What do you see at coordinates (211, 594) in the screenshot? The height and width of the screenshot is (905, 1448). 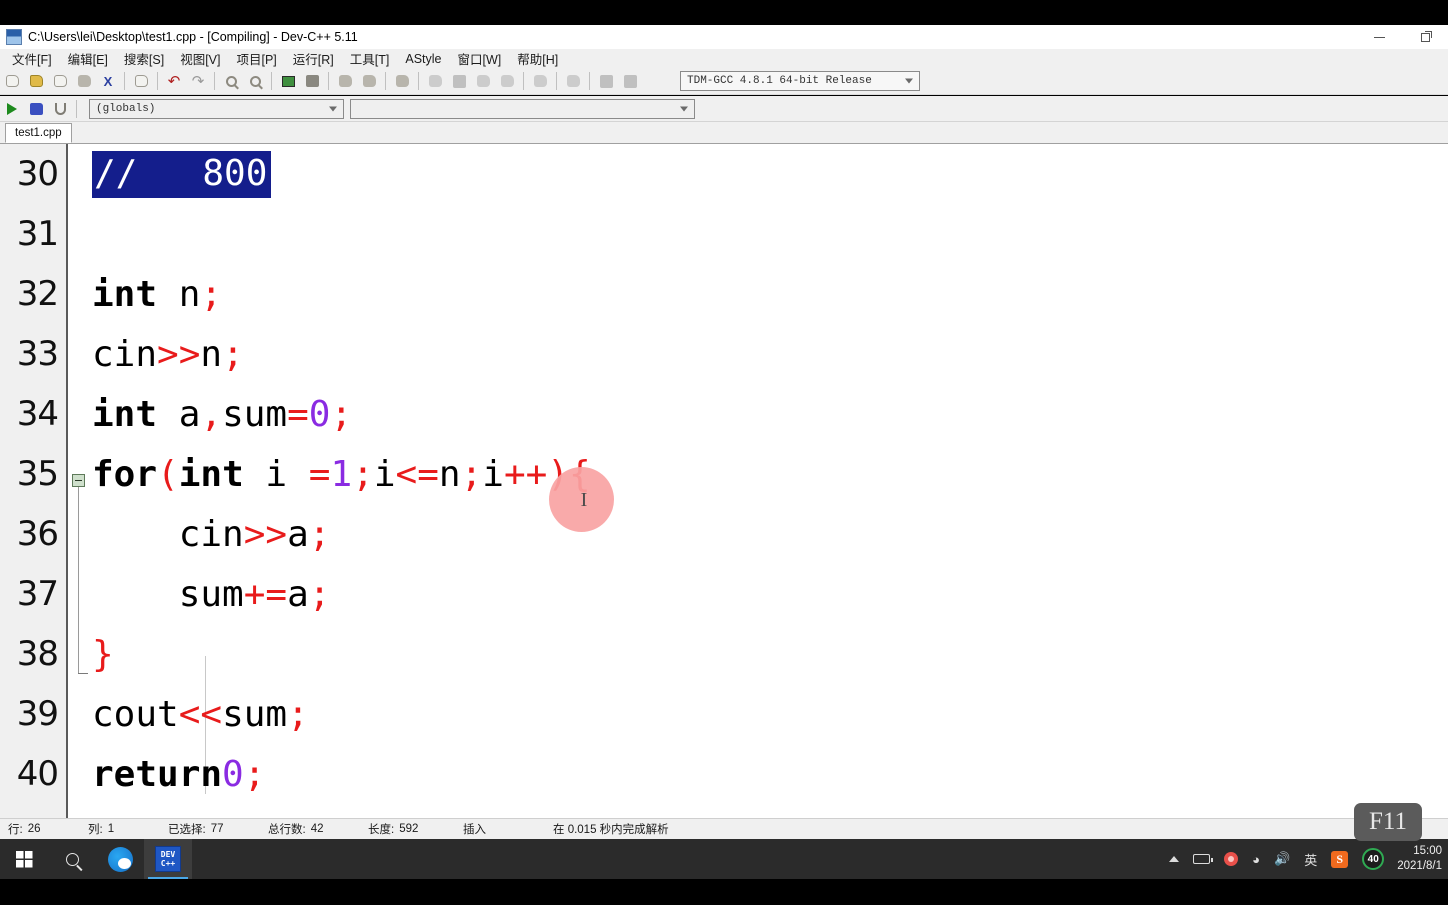 I see `code-text: sum += a;` at bounding box center [211, 594].